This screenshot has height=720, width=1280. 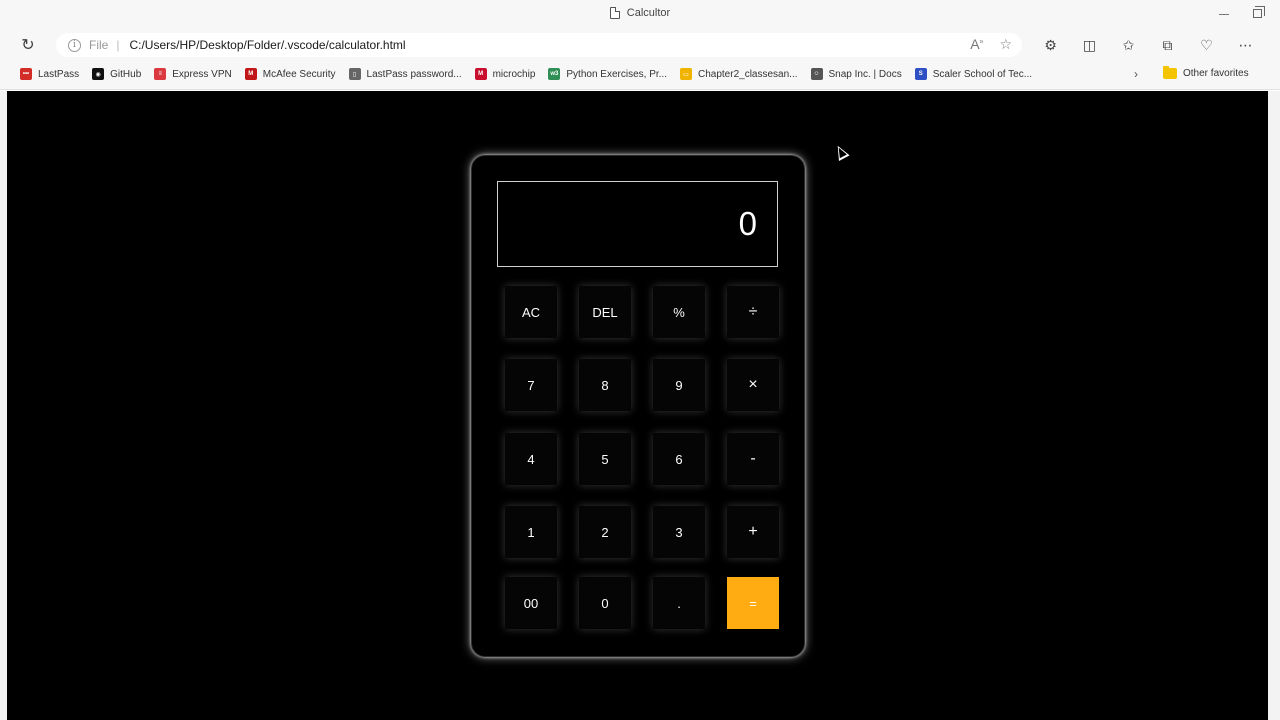 What do you see at coordinates (605, 385) in the screenshot?
I see `key-8-button: 8` at bounding box center [605, 385].